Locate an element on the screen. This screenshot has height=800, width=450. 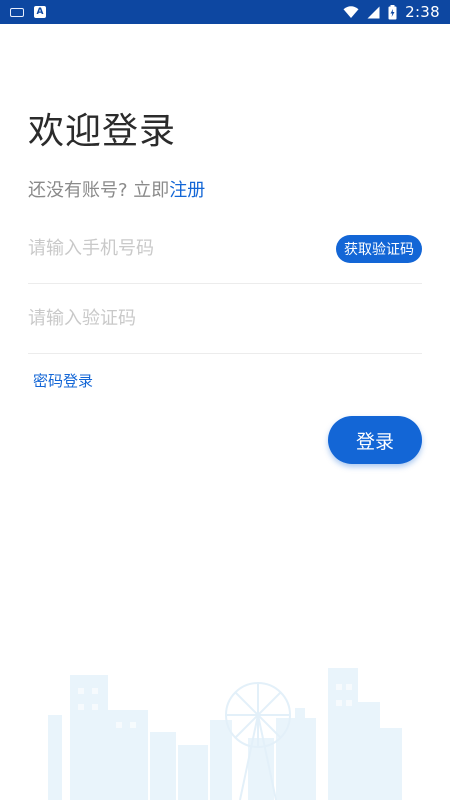
phone-field-row: 获取验证码 is located at coordinates (225, 249).